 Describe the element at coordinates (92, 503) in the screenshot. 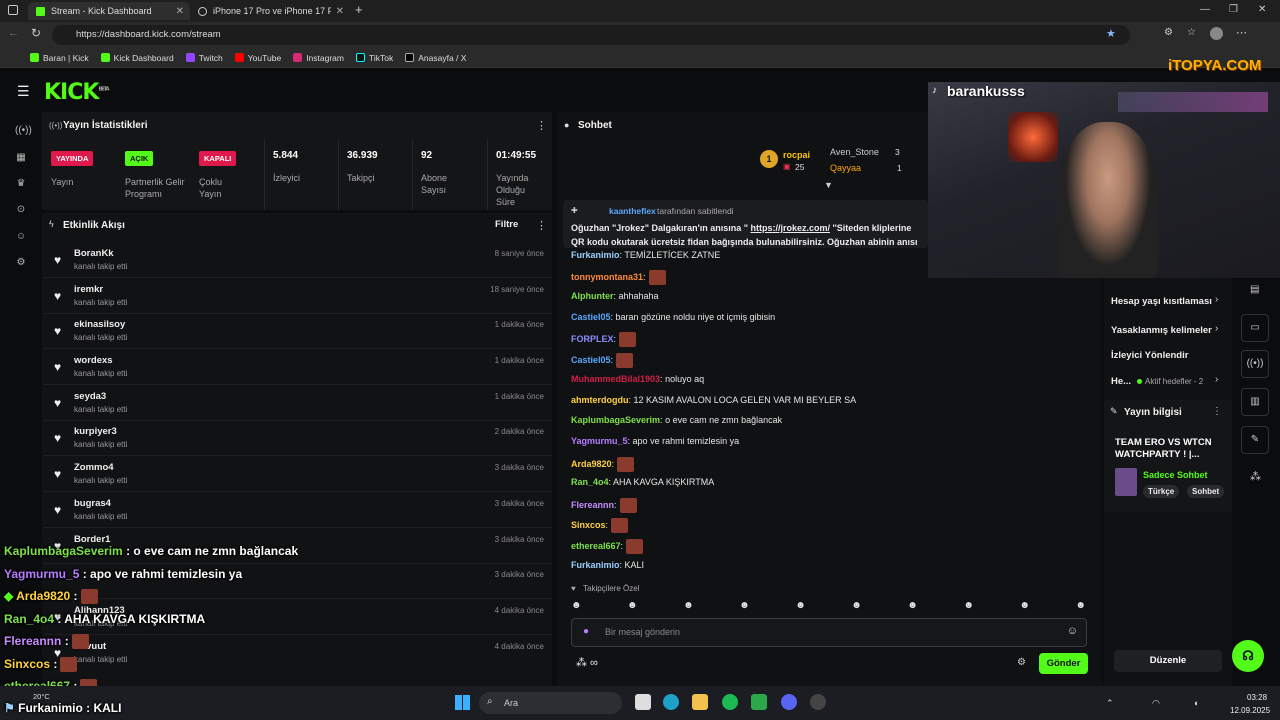

I see `follower-name: bugras4` at that location.